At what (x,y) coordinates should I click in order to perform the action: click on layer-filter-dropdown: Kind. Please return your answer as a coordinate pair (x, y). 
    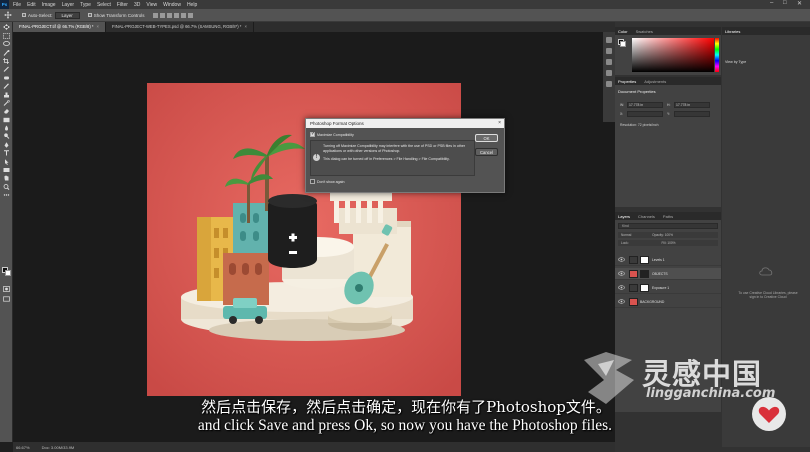
    Looking at the image, I should click on (668, 226).